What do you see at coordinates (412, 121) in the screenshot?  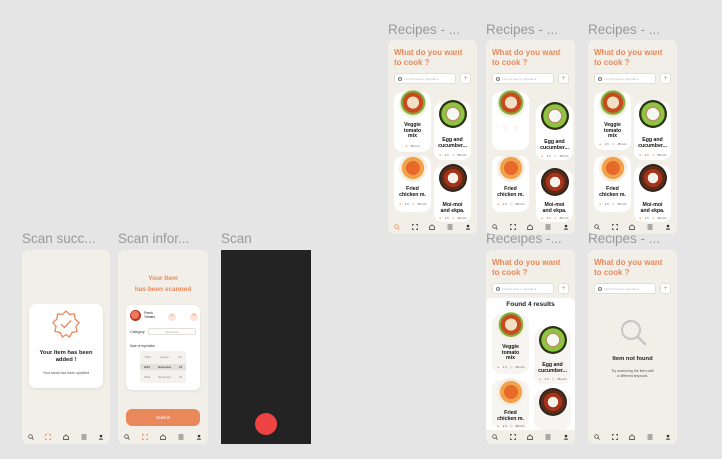 I see `recipe-card: Veggie tomato mix ♥ 35 min` at bounding box center [412, 121].